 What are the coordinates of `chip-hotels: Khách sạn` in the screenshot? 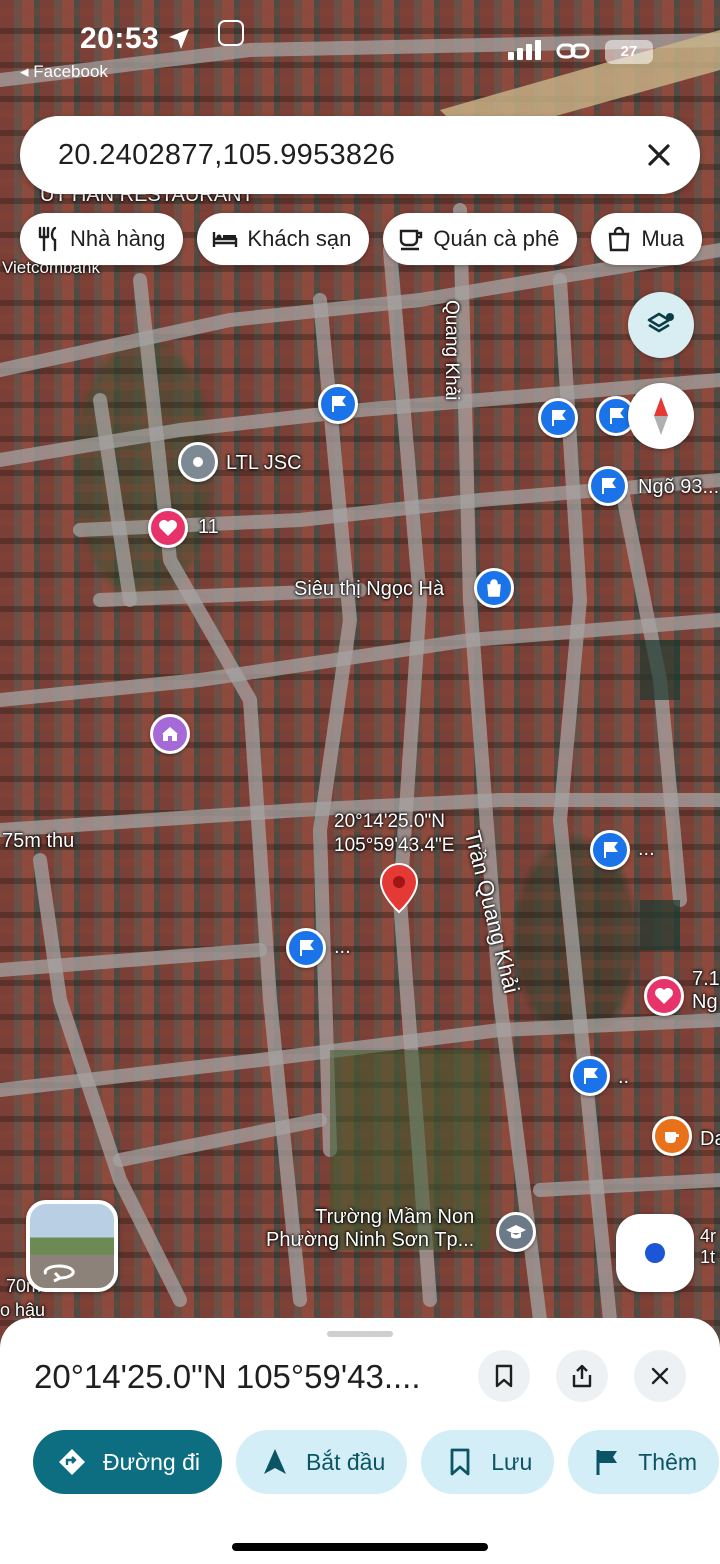 It's located at (283, 239).